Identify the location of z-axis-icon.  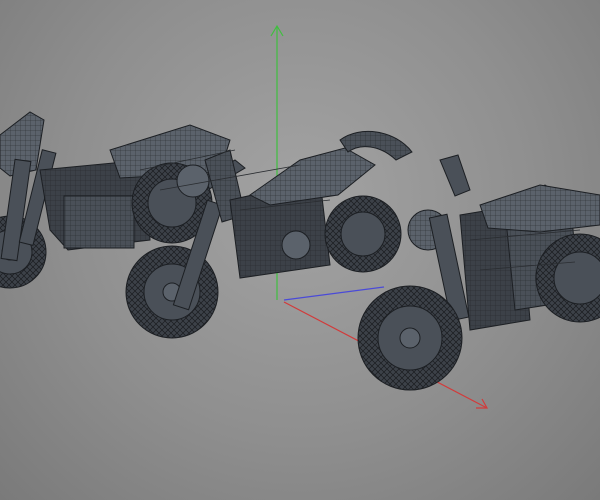
(334, 293).